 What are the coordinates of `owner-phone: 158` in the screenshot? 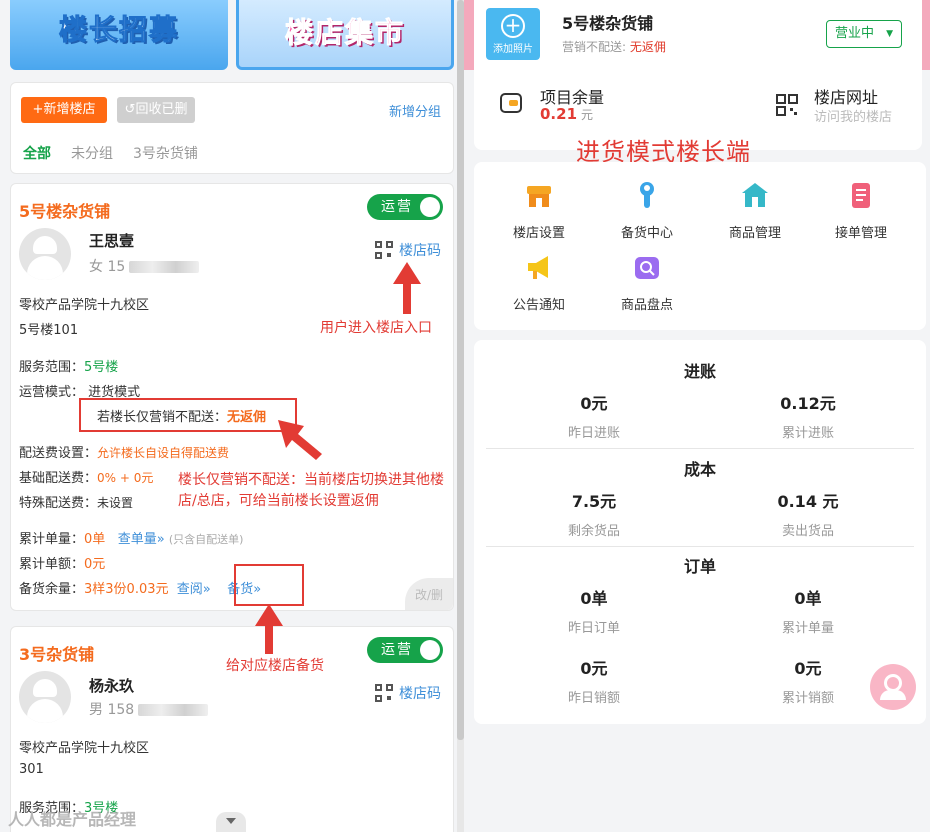 It's located at (121, 710).